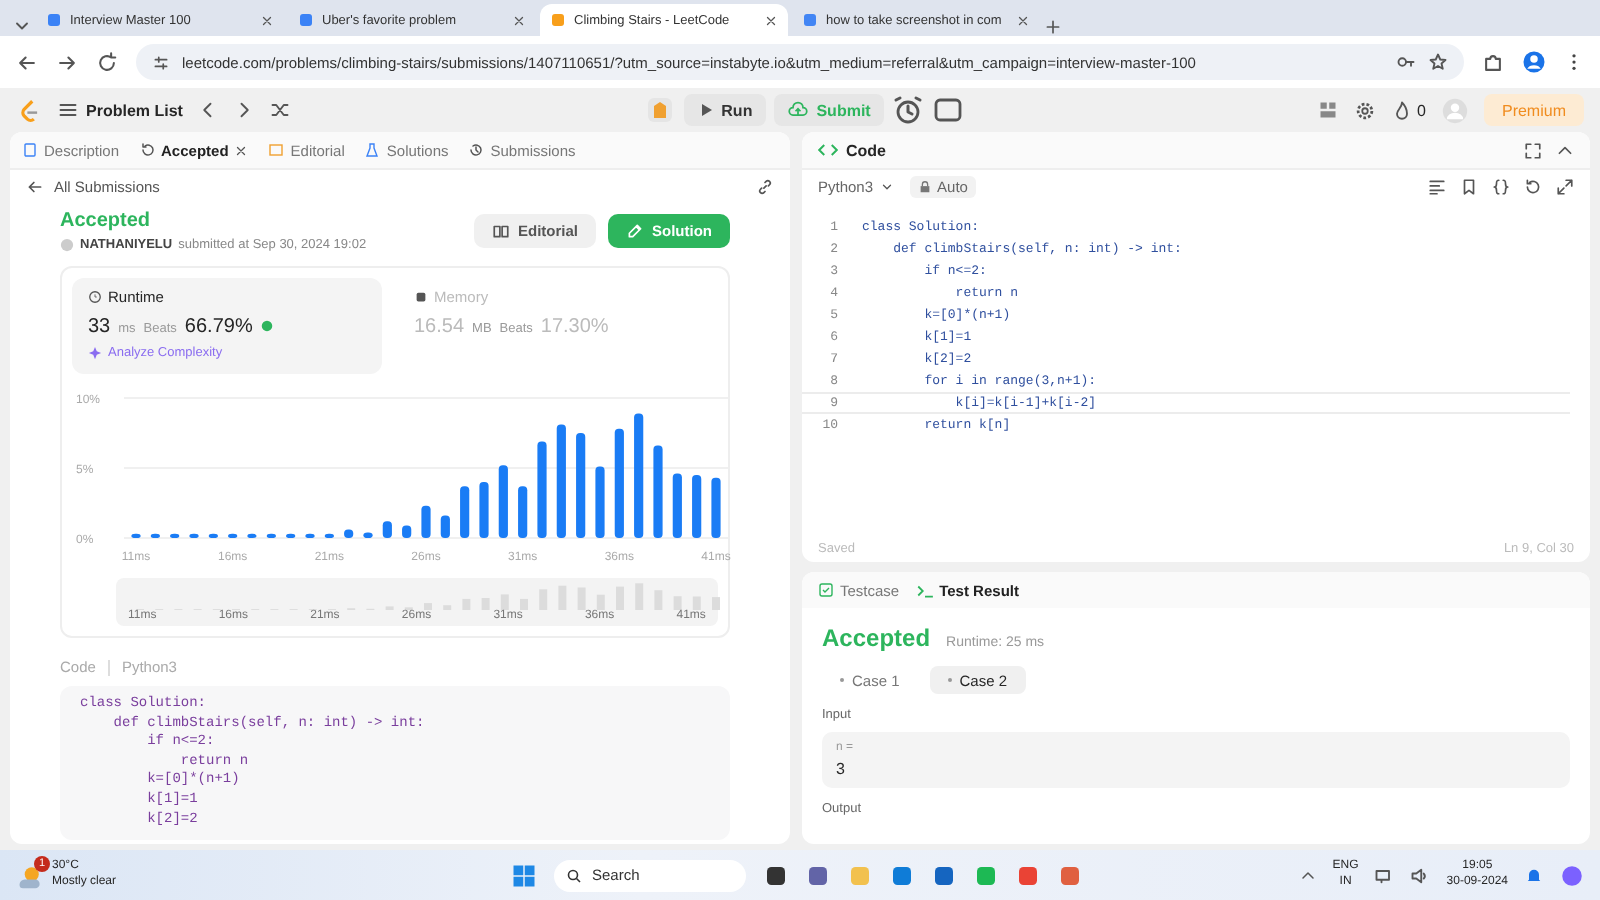 This screenshot has width=1600, height=900. I want to click on forward-icon, so click(67, 62).